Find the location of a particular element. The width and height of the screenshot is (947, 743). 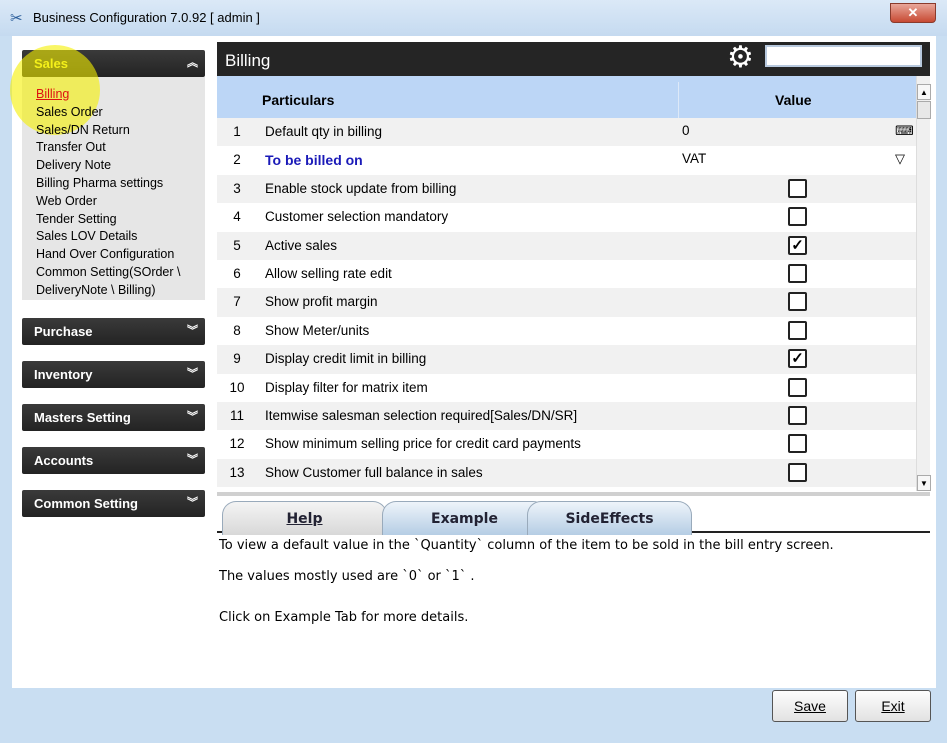

table-row: 4 Customer selection mandatory is located at coordinates (566, 217).